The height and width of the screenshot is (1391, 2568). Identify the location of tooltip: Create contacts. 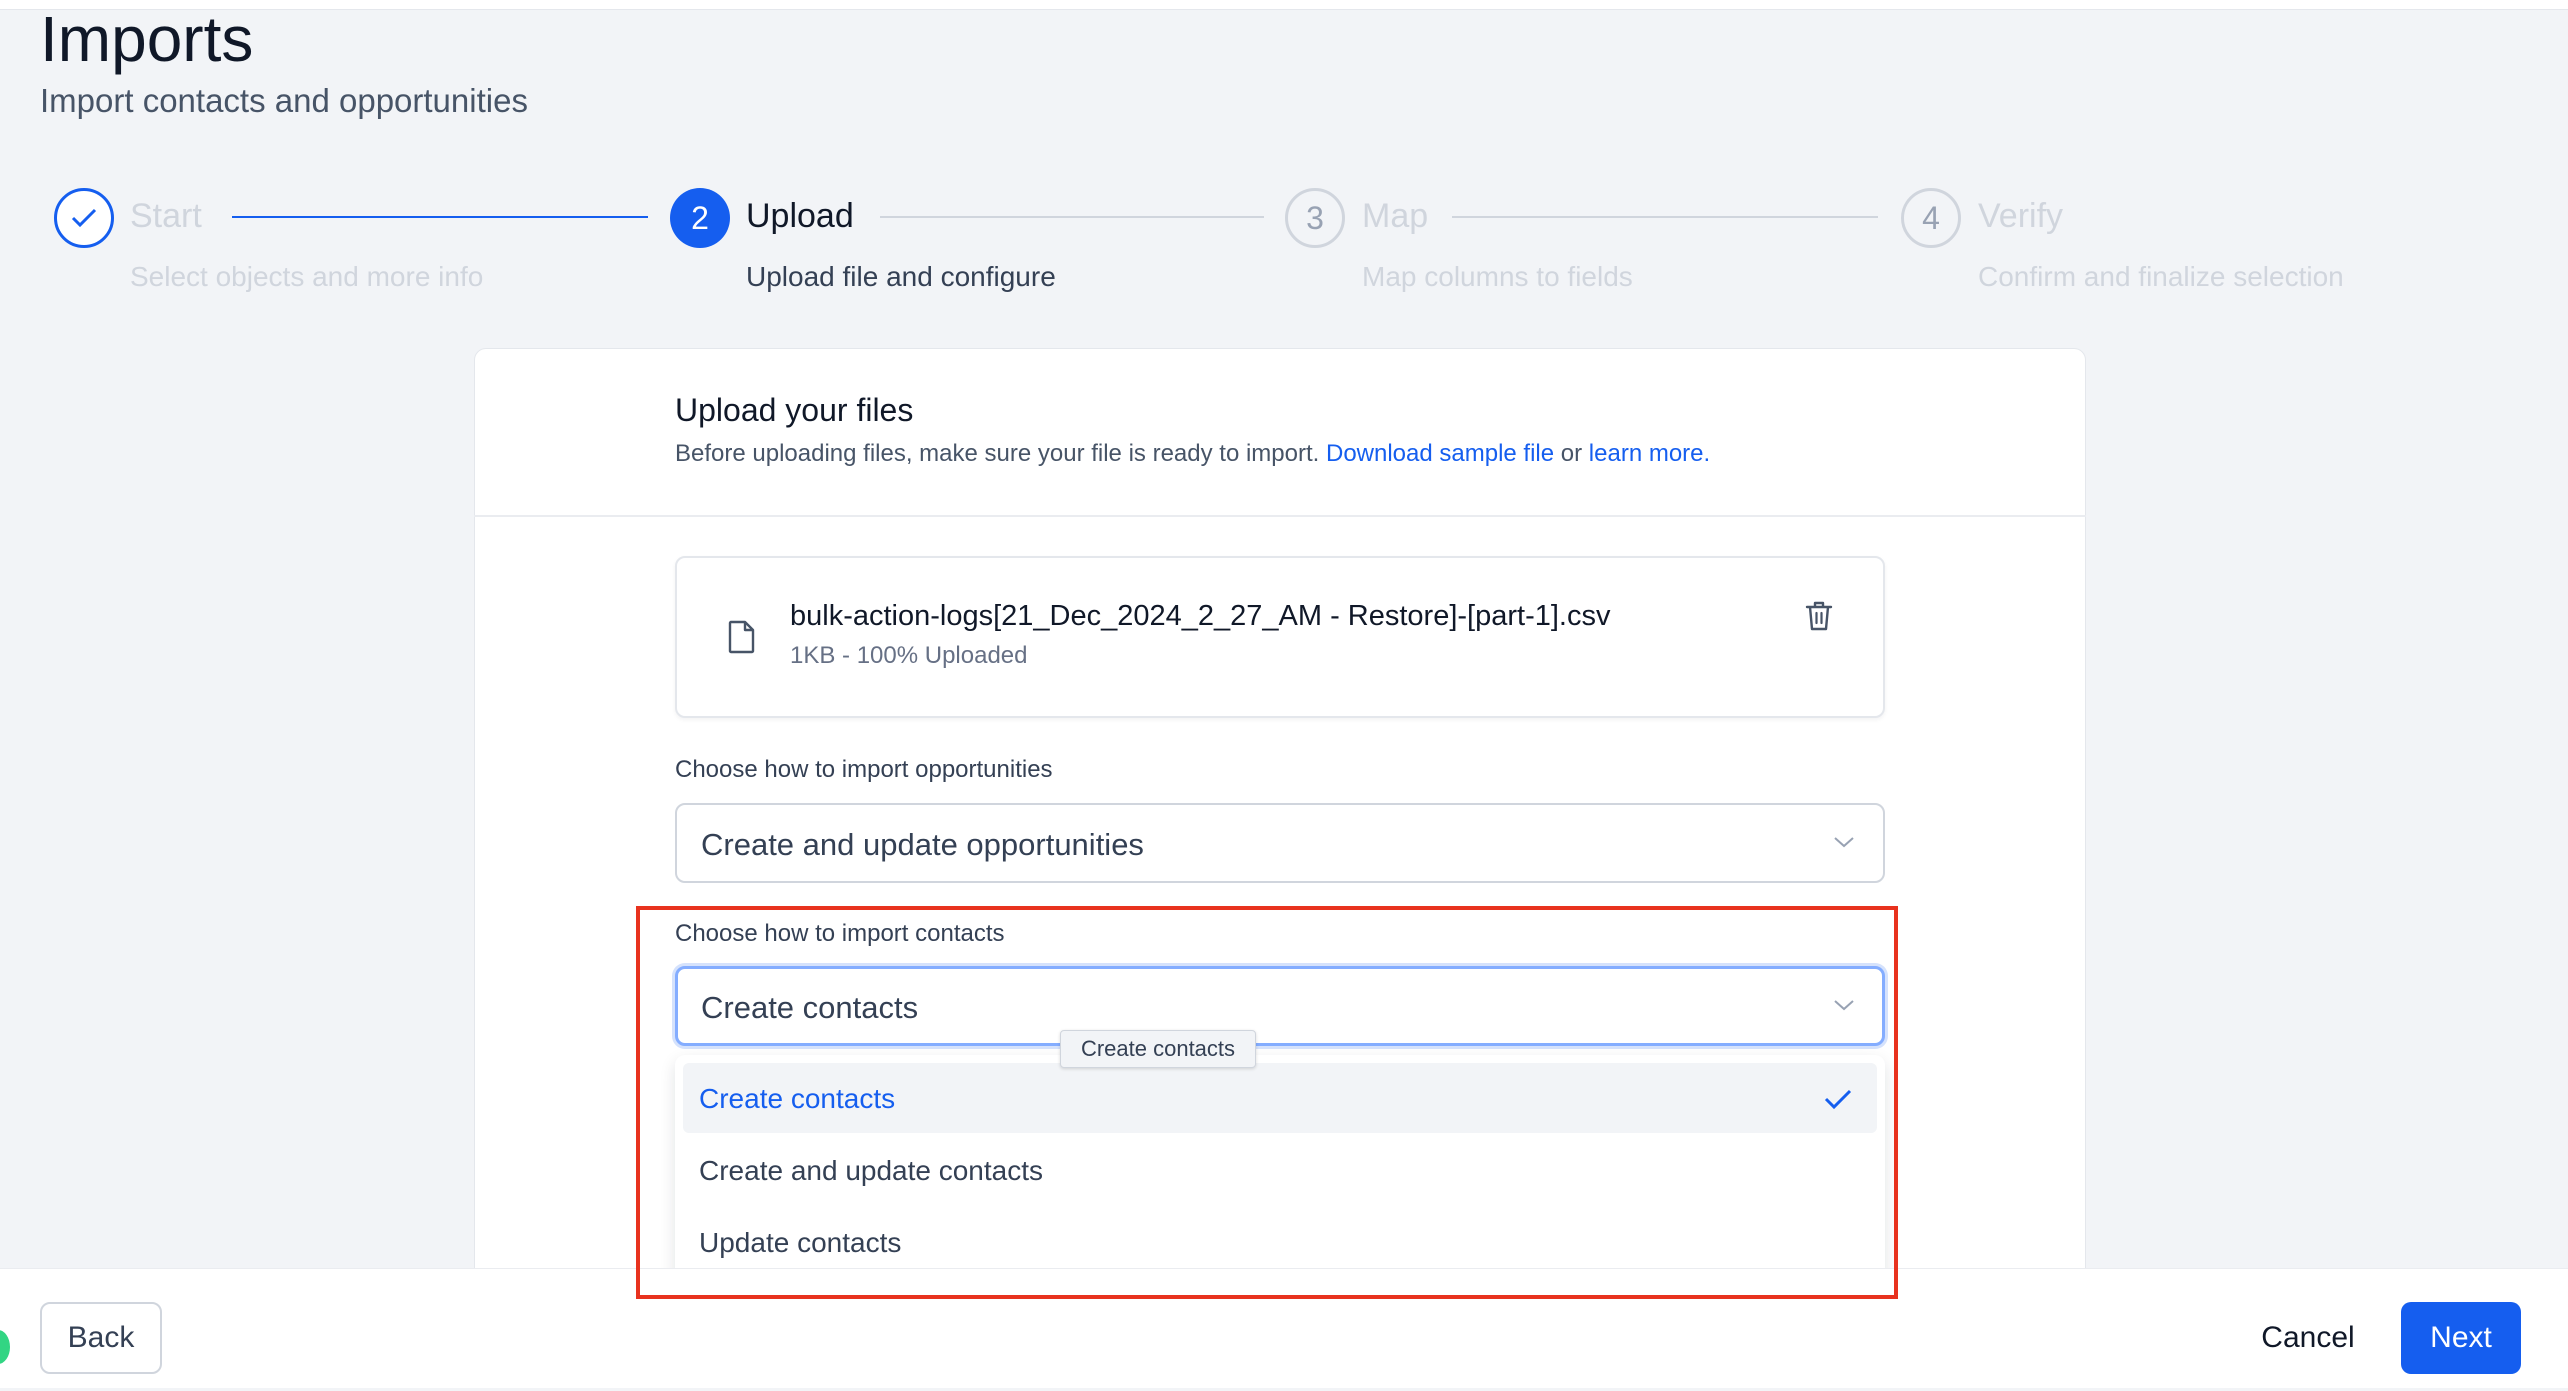
(1158, 1049).